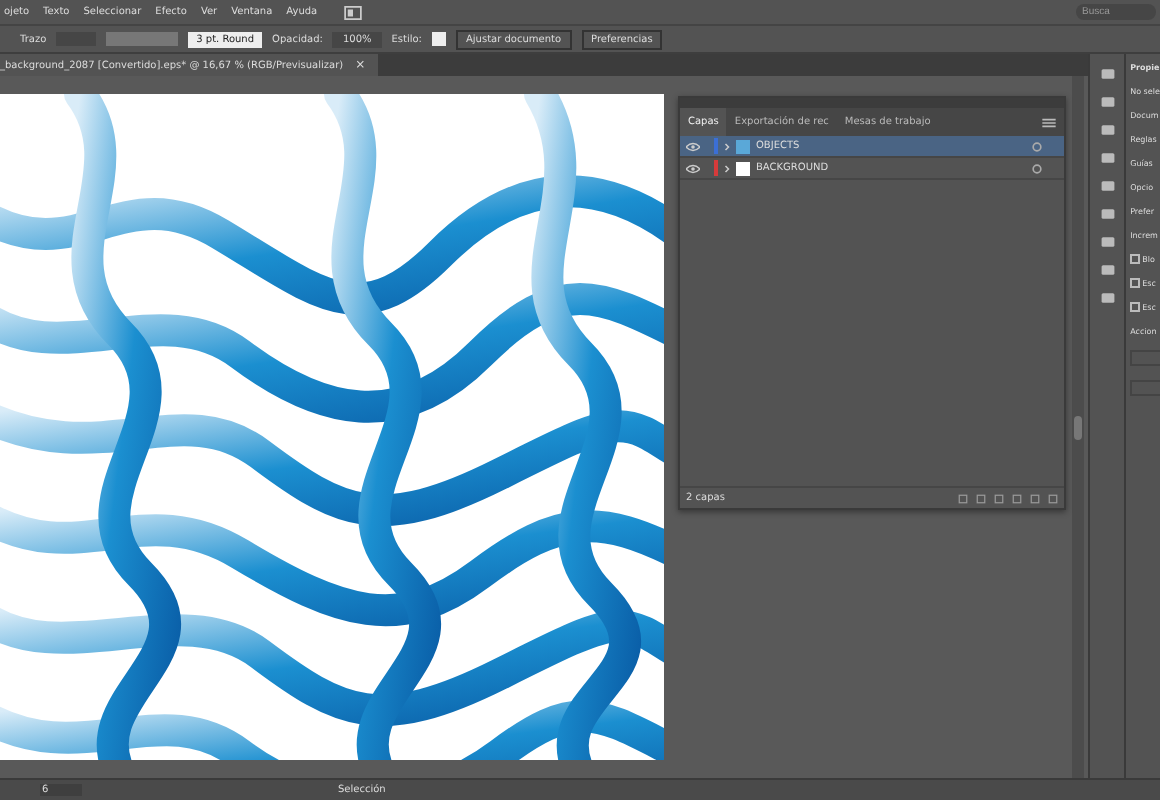  I want to click on workspace-icon, so click(352, 12).